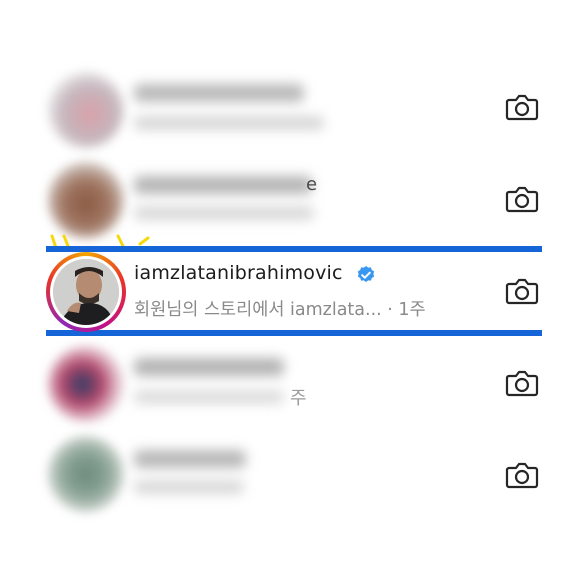  Describe the element at coordinates (294, 249) in the screenshot. I see `highlight-top` at that location.